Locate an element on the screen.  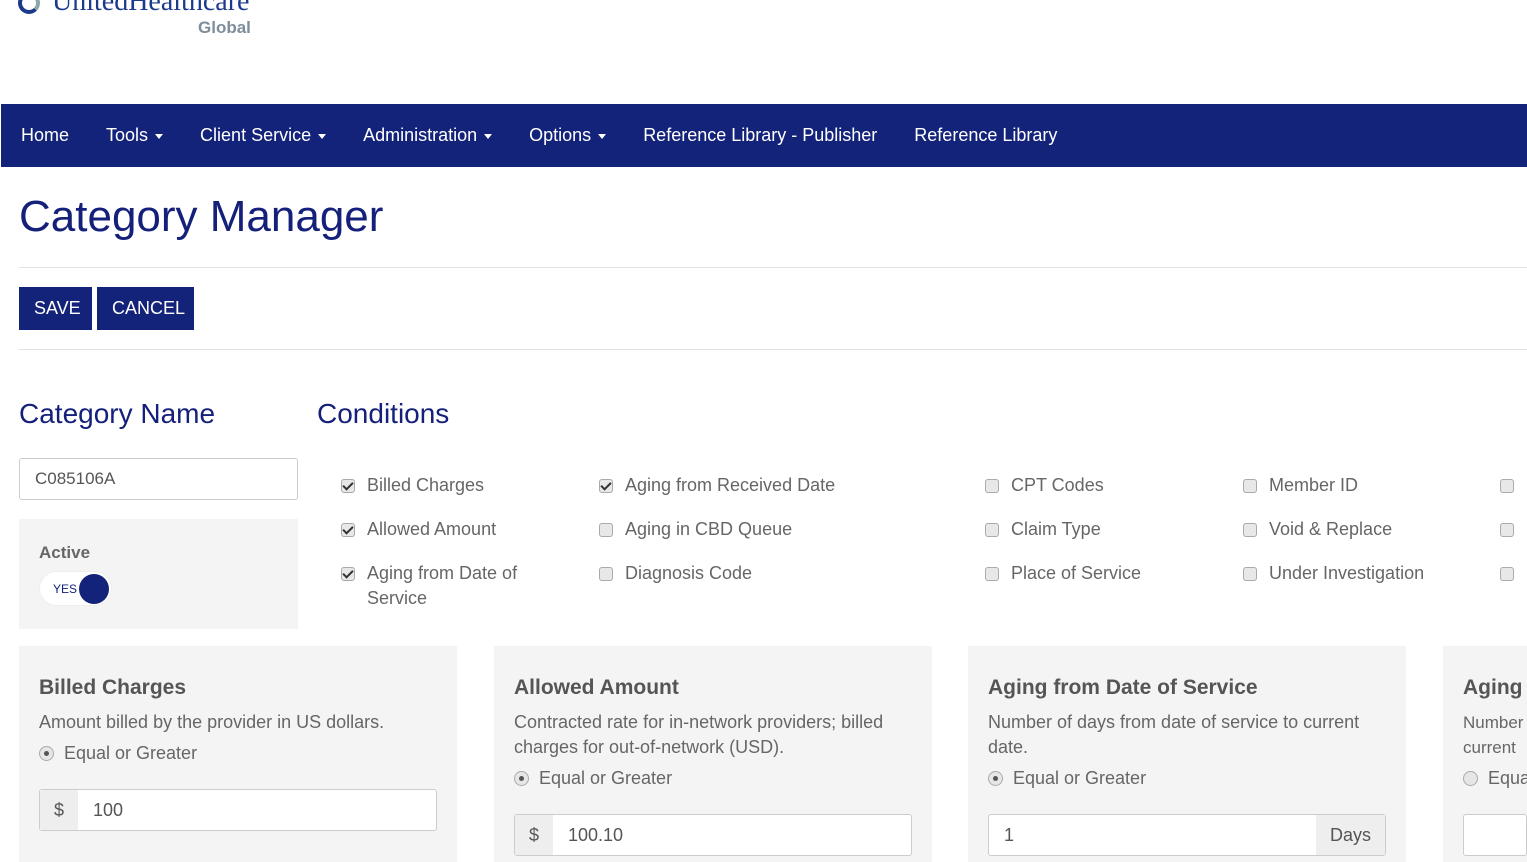
nav-item: Options is located at coordinates (568, 135).